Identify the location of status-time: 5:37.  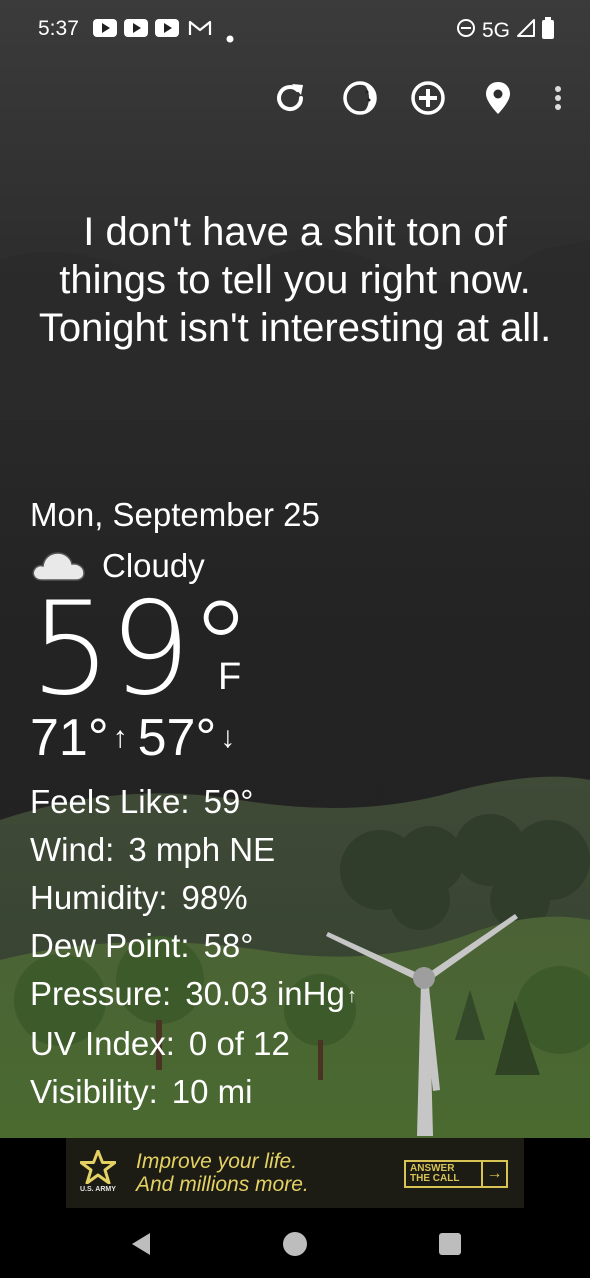
(58, 28).